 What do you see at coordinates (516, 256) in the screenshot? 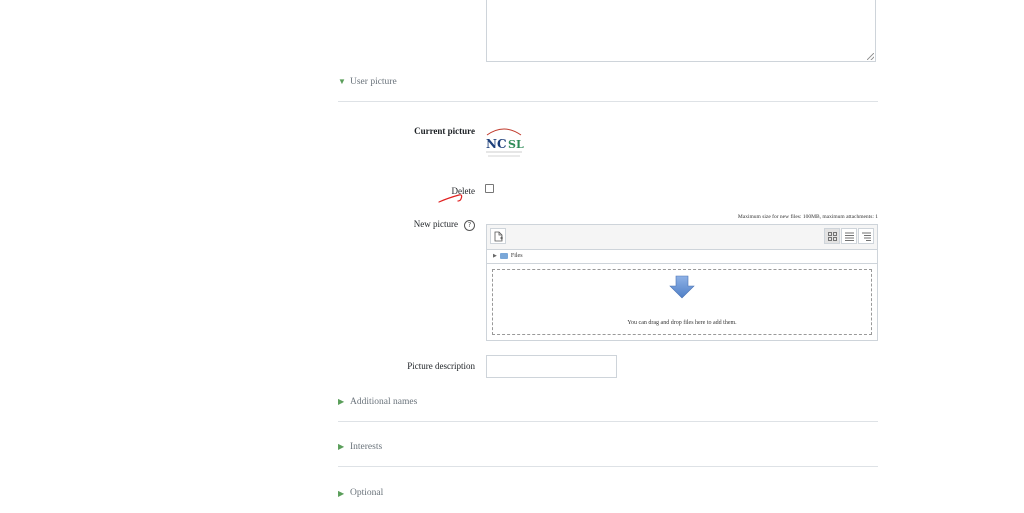
I see `folder-label: Files` at bounding box center [516, 256].